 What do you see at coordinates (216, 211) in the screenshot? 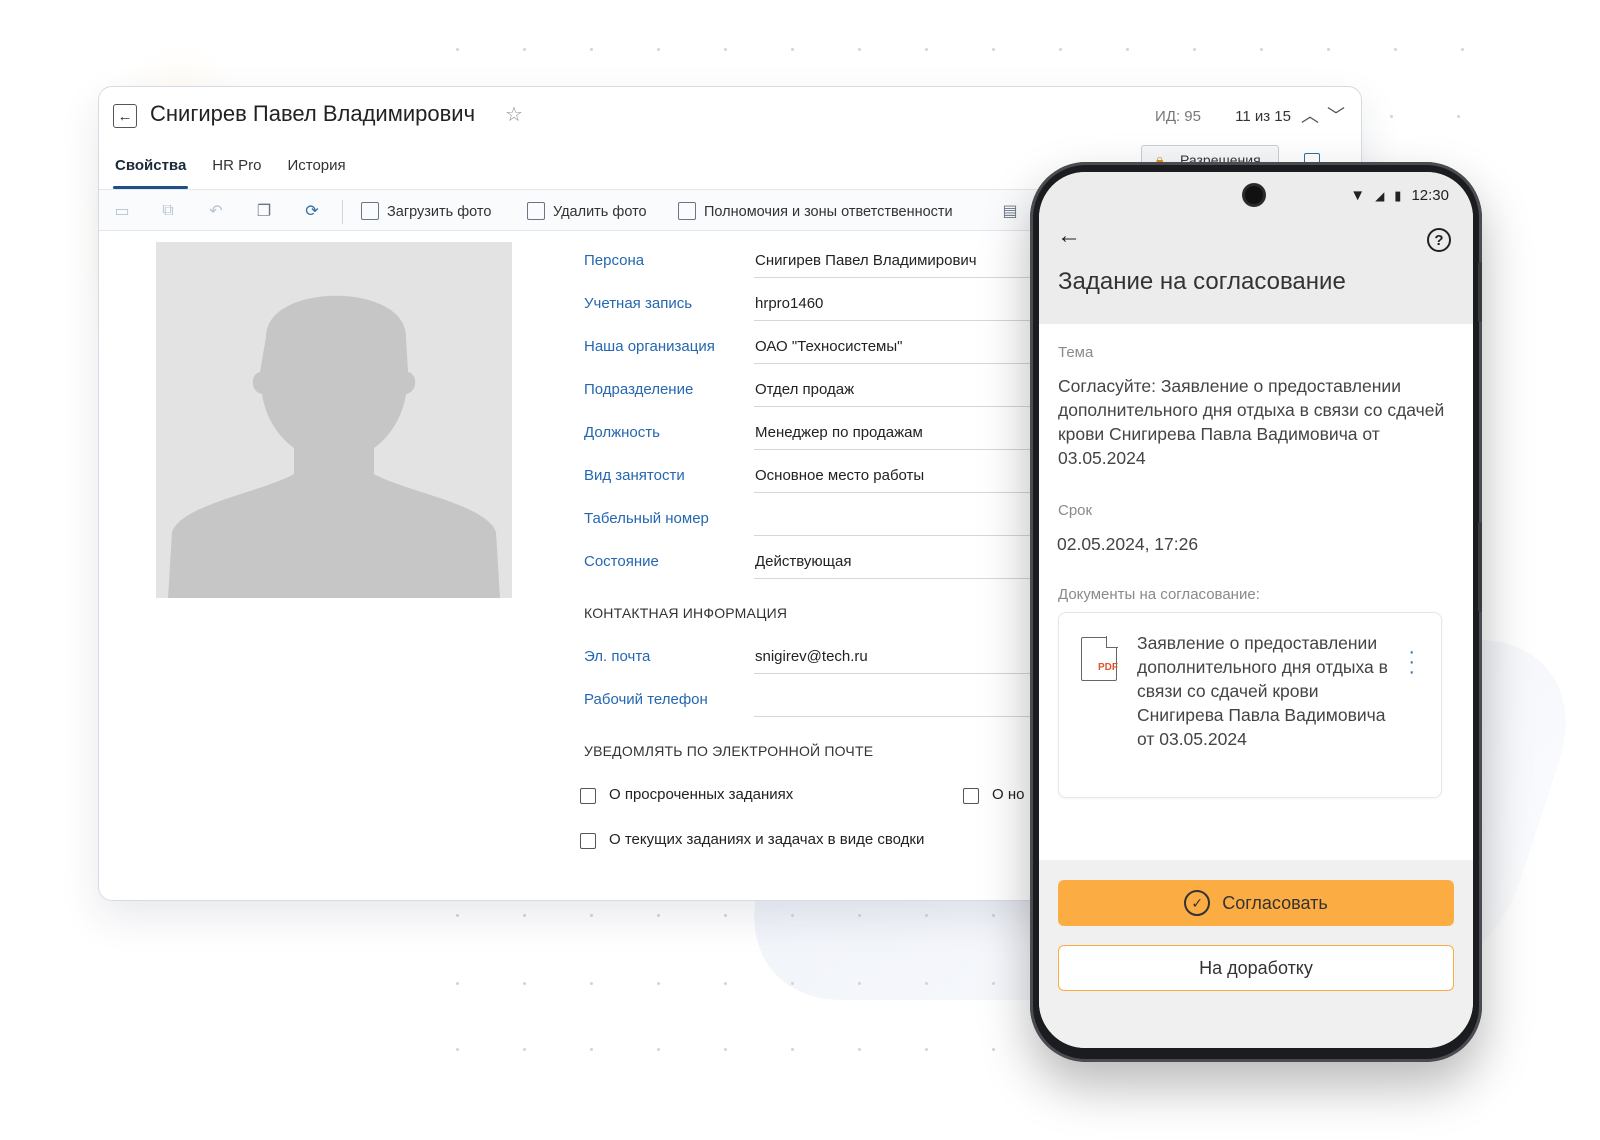
I see `undo-icon: ↶` at bounding box center [216, 211].